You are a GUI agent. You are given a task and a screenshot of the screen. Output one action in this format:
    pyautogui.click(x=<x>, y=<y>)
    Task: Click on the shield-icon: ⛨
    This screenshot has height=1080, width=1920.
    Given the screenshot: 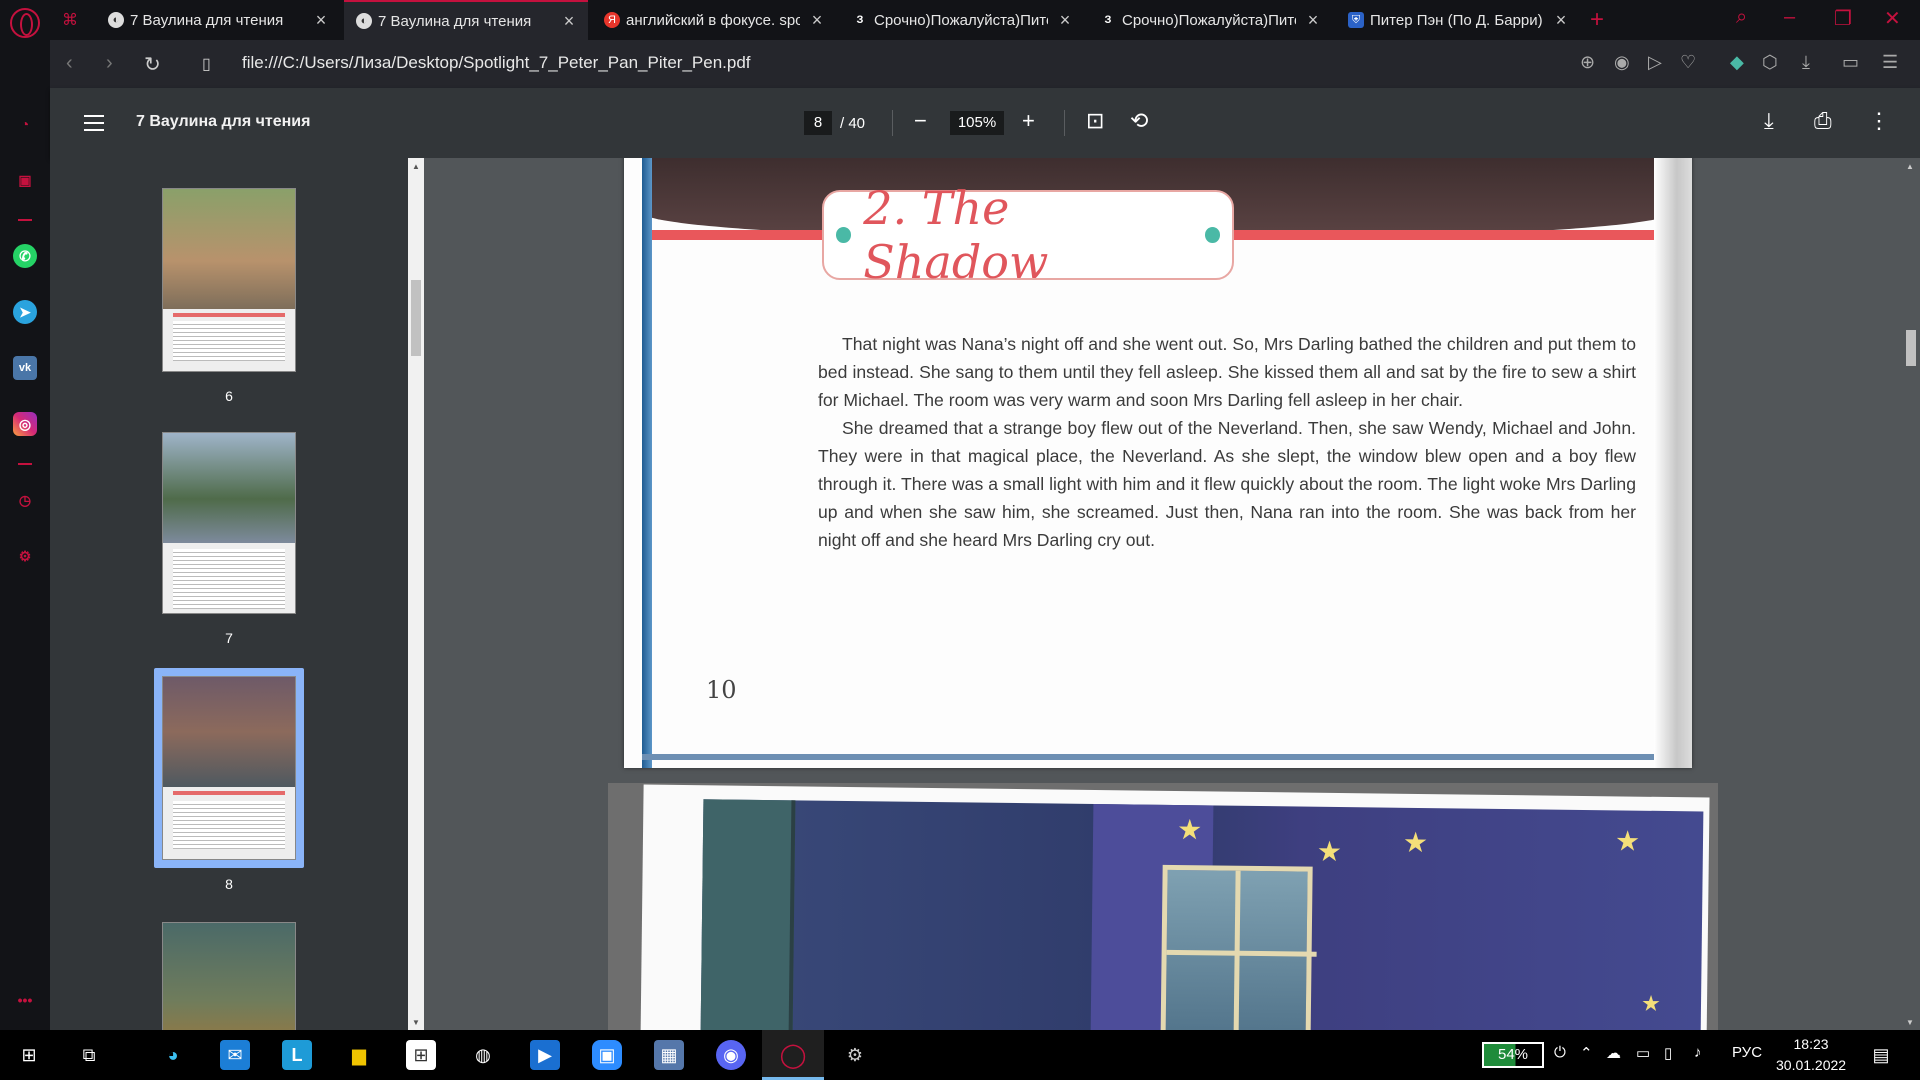 What is the action you would take?
    pyautogui.click(x=1356, y=20)
    